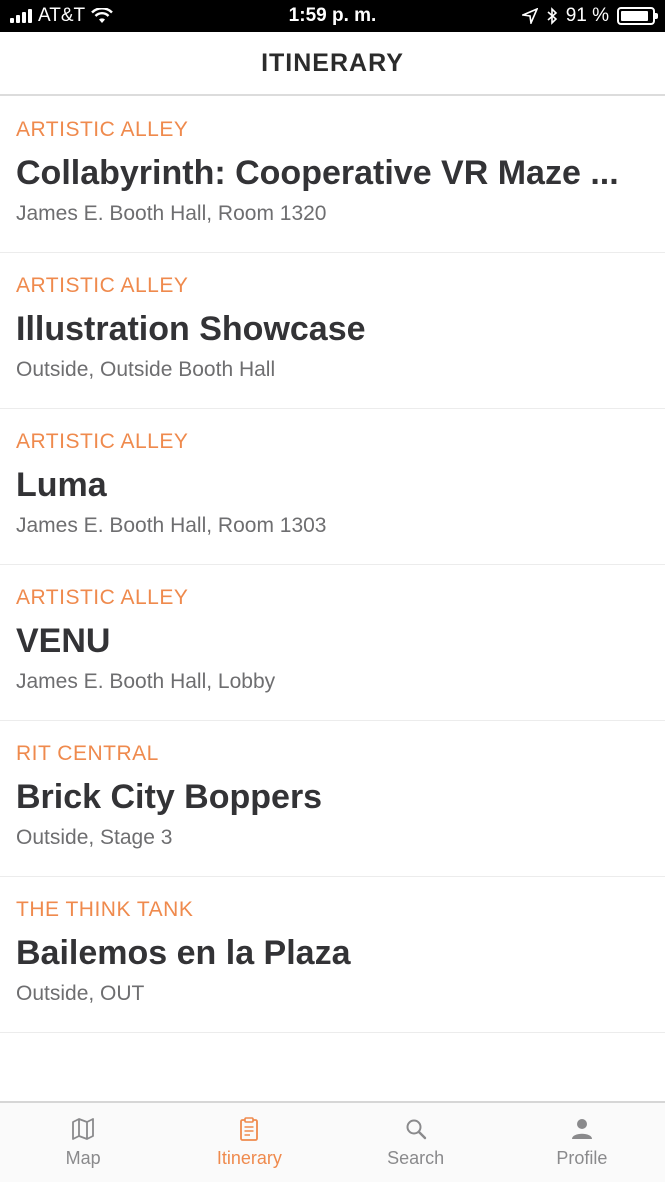 Image resolution: width=665 pixels, height=1182 pixels. Describe the element at coordinates (83, 1158) in the screenshot. I see `tab-map-label: Map` at that location.